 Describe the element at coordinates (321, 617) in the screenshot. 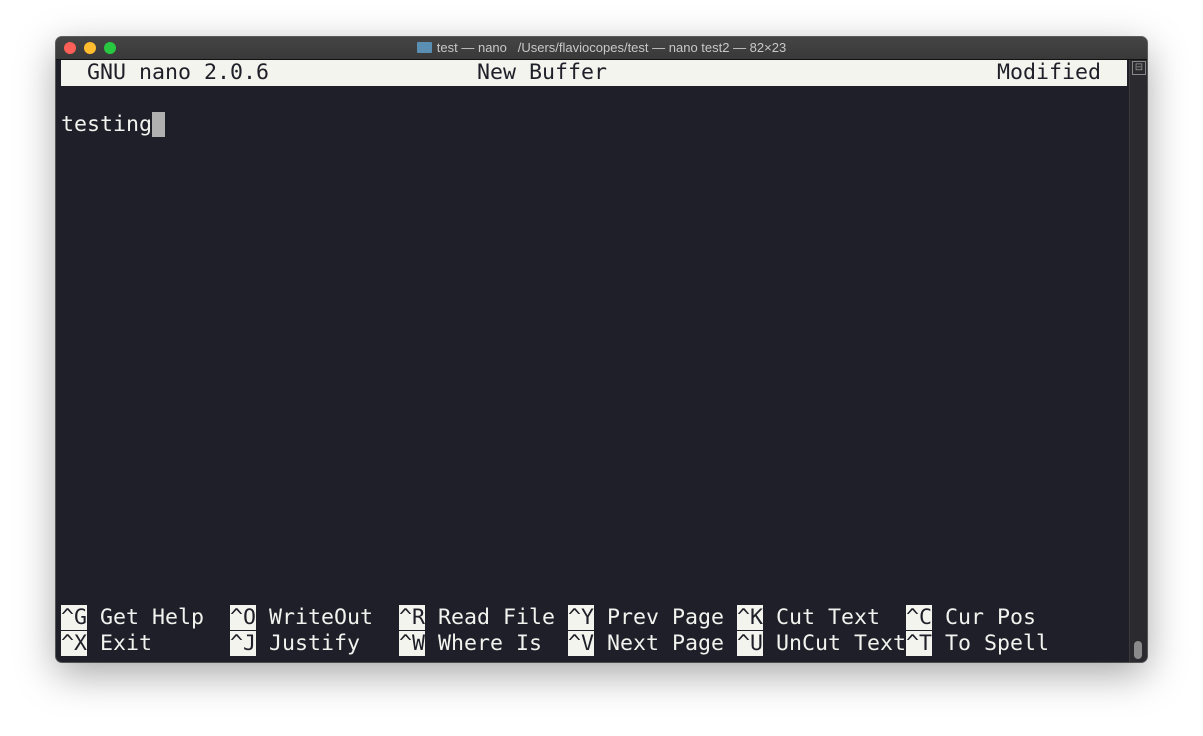

I see `shortcut-label: WriteOut` at that location.